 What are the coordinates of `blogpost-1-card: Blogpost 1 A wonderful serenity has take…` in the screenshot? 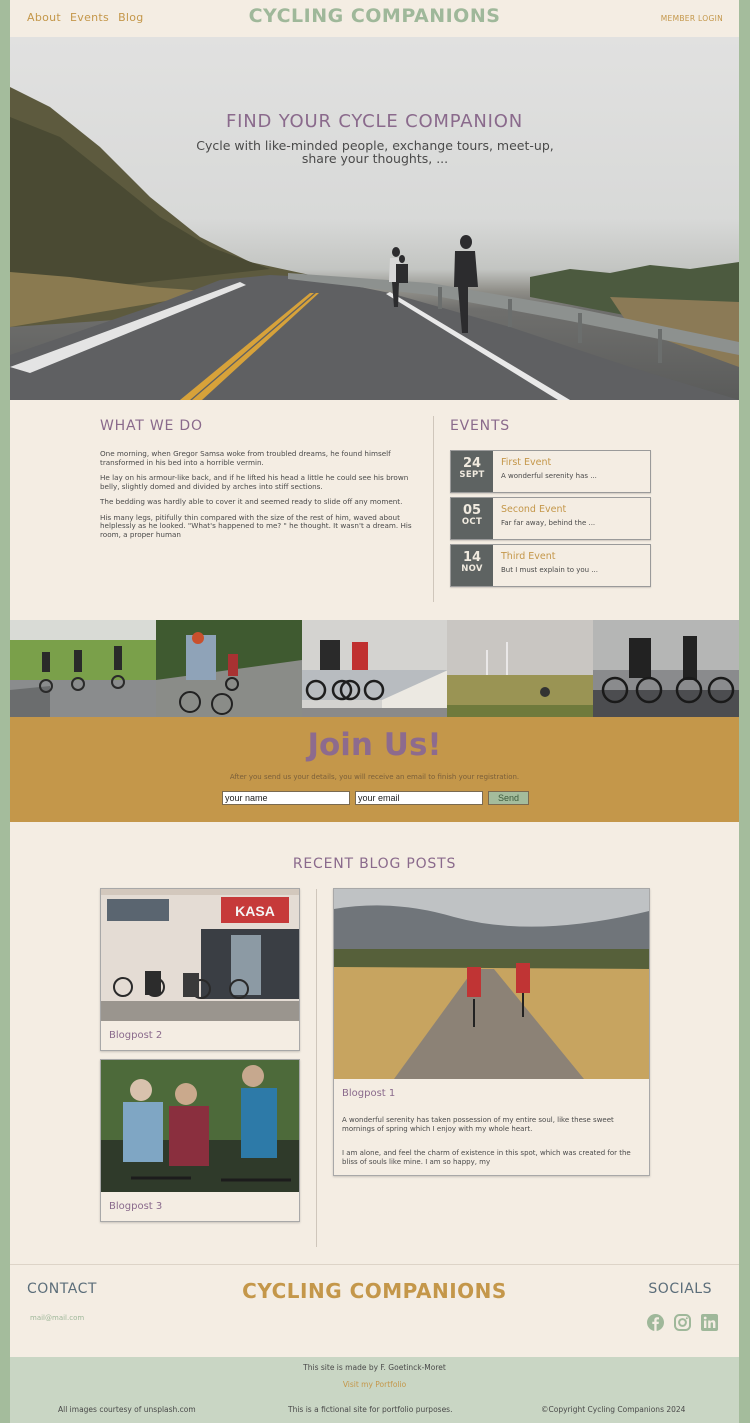 It's located at (491, 1032).